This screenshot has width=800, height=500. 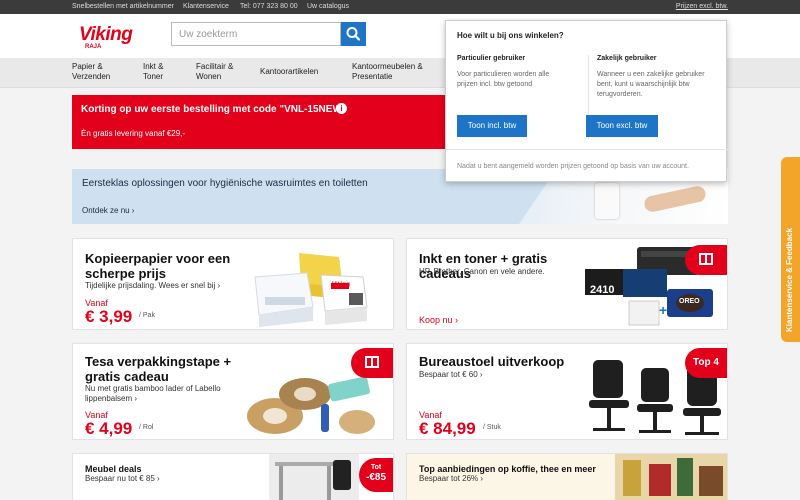 I want to click on nav-item-inkt: Inkt & Toner, so click(x=161, y=72).